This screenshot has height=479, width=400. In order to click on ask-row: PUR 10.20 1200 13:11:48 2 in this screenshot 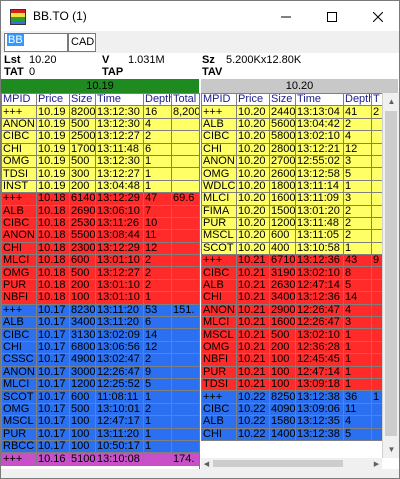, I will do `click(291, 223)`.